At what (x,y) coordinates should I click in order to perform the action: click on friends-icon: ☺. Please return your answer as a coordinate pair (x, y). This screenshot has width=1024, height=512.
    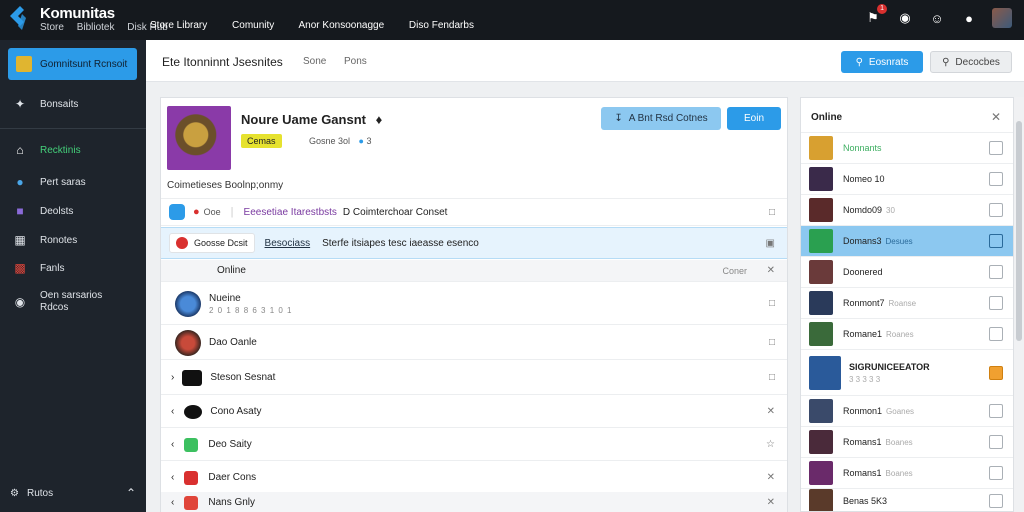
    Looking at the image, I should click on (937, 18).